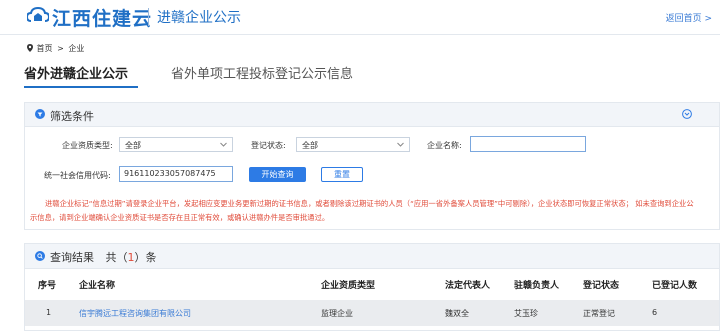 The height and width of the screenshot is (331, 720). What do you see at coordinates (176, 174) in the screenshot?
I see `credit-code-input: 91611023305708747​5` at bounding box center [176, 174].